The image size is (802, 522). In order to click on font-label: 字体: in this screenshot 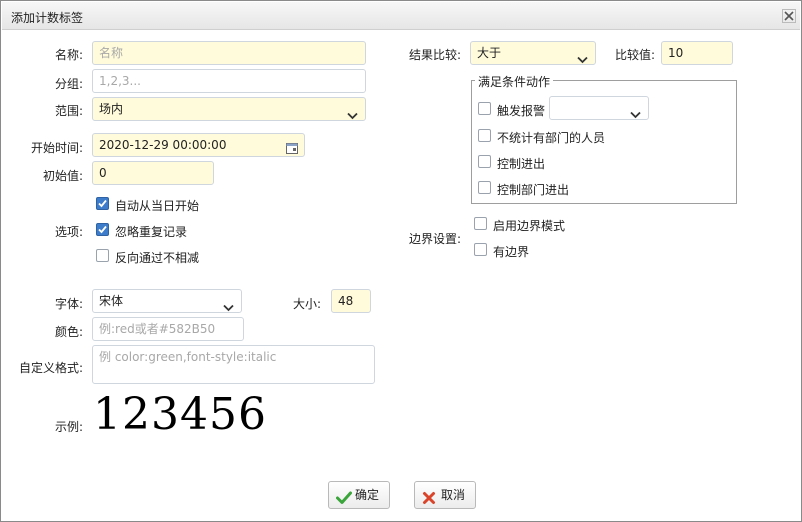, I will do `click(68, 304)`.